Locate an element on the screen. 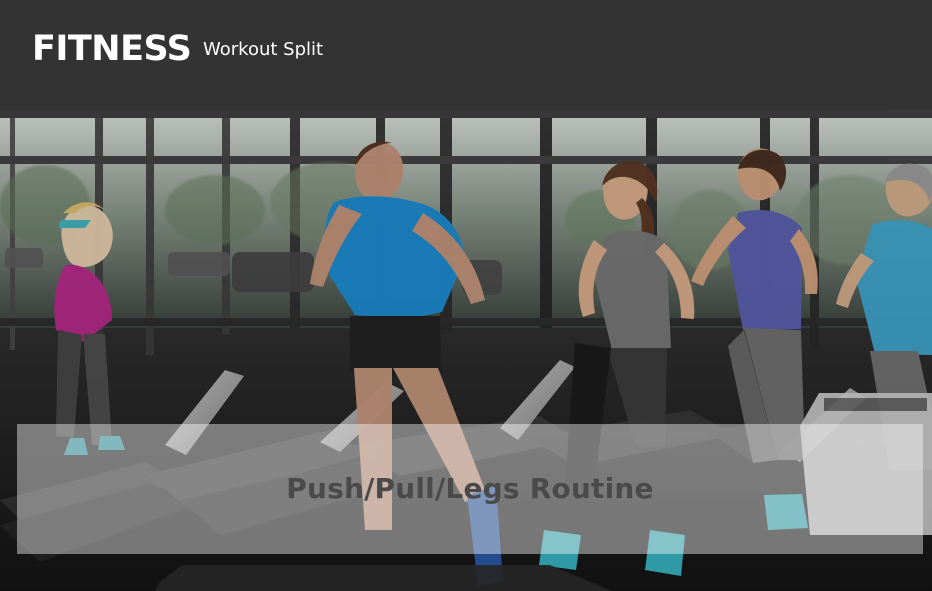 Image resolution: width=932 pixels, height=591 pixels. hero-caption-title: Push/Pull/Legs Routine is located at coordinates (470, 488).